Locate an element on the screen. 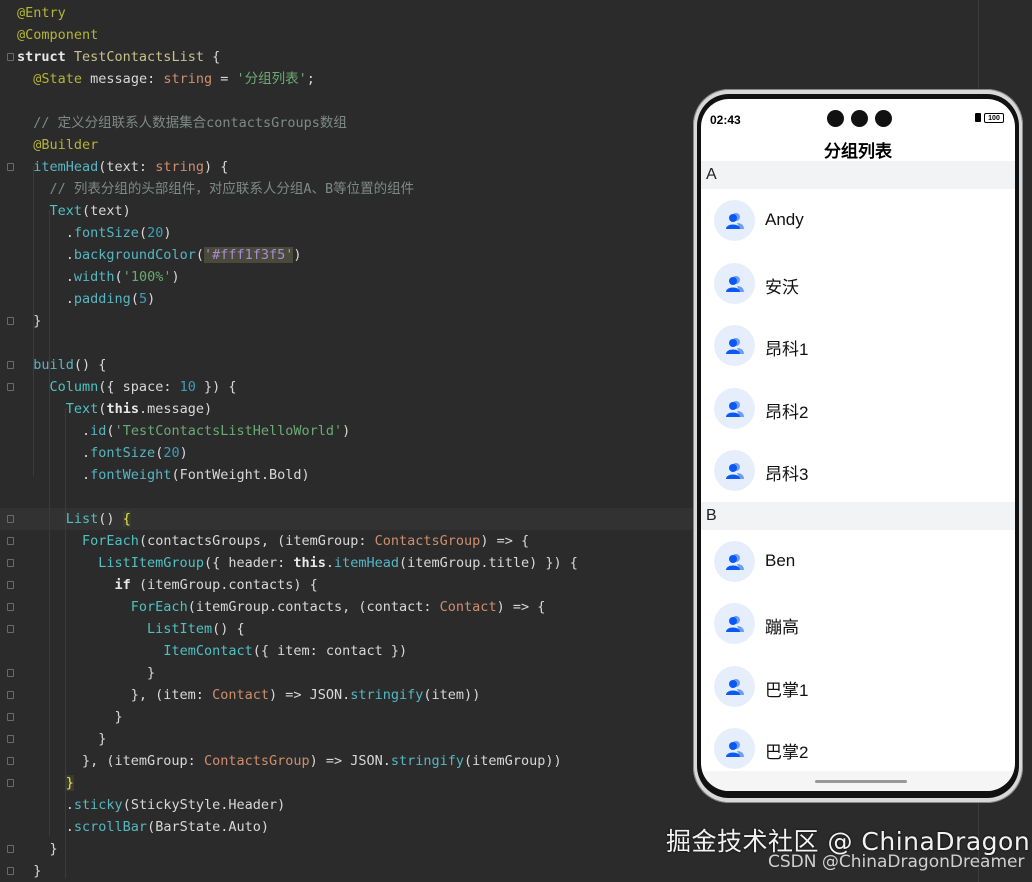 Image resolution: width=1032 pixels, height=882 pixels. code-token: sticky is located at coordinates (98, 805).